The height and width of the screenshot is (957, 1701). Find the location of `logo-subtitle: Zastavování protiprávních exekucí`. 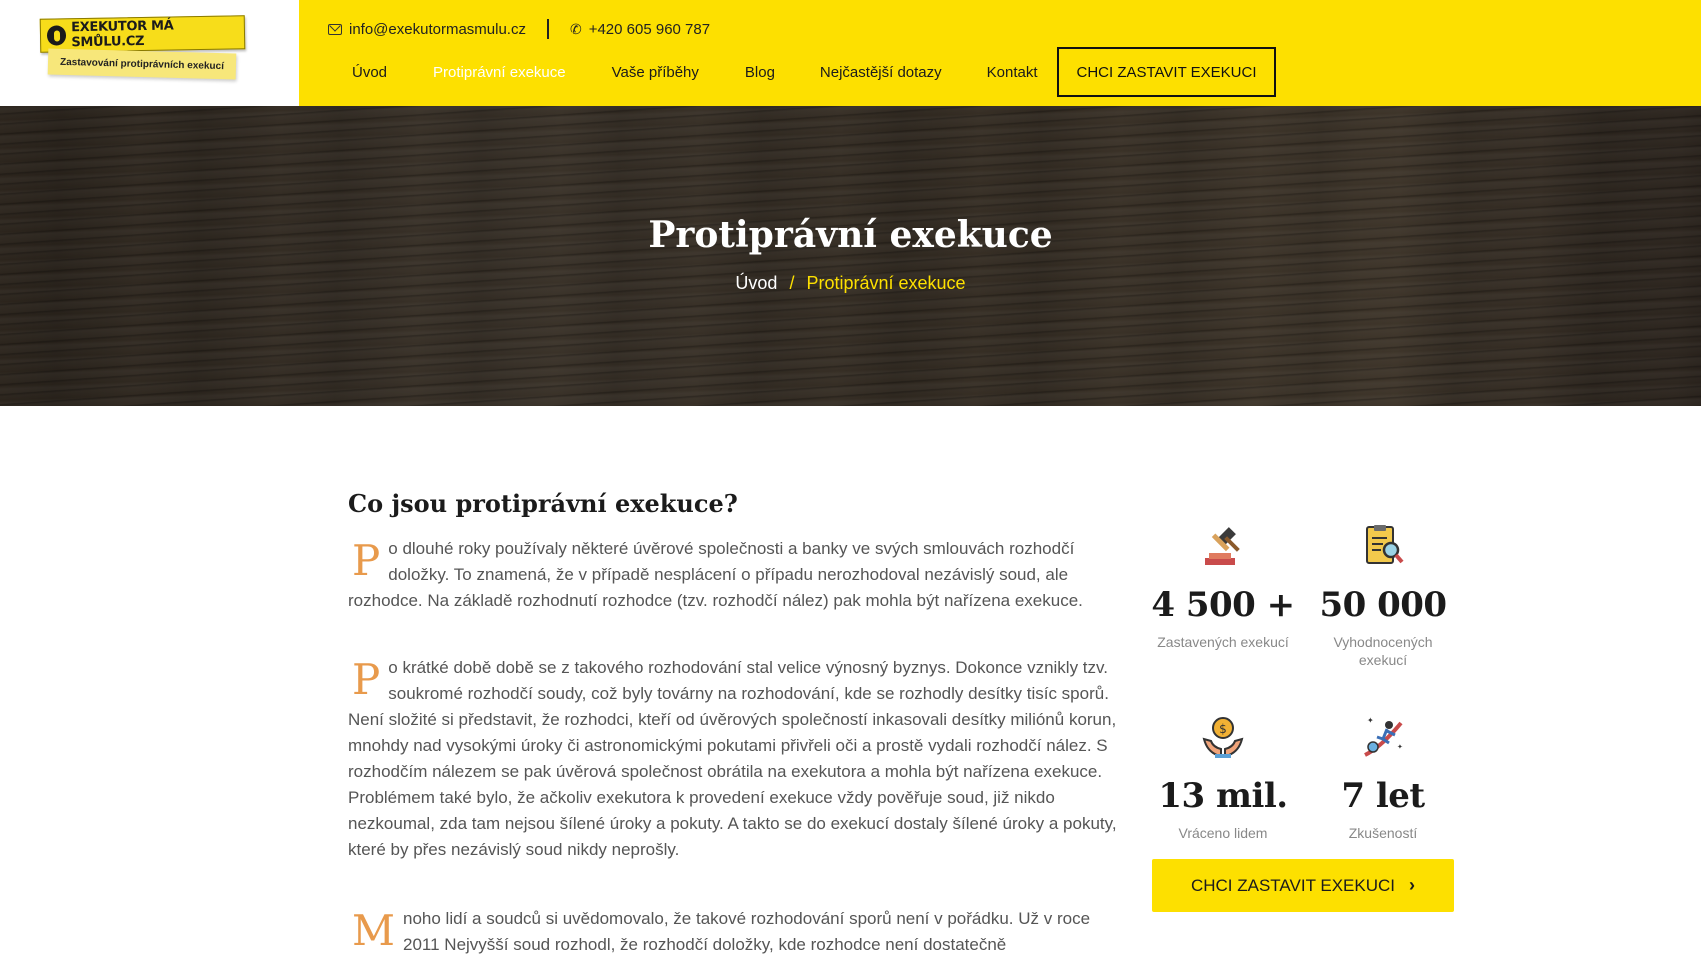

logo-subtitle: Zastavování protiprávních exekucí is located at coordinates (142, 64).